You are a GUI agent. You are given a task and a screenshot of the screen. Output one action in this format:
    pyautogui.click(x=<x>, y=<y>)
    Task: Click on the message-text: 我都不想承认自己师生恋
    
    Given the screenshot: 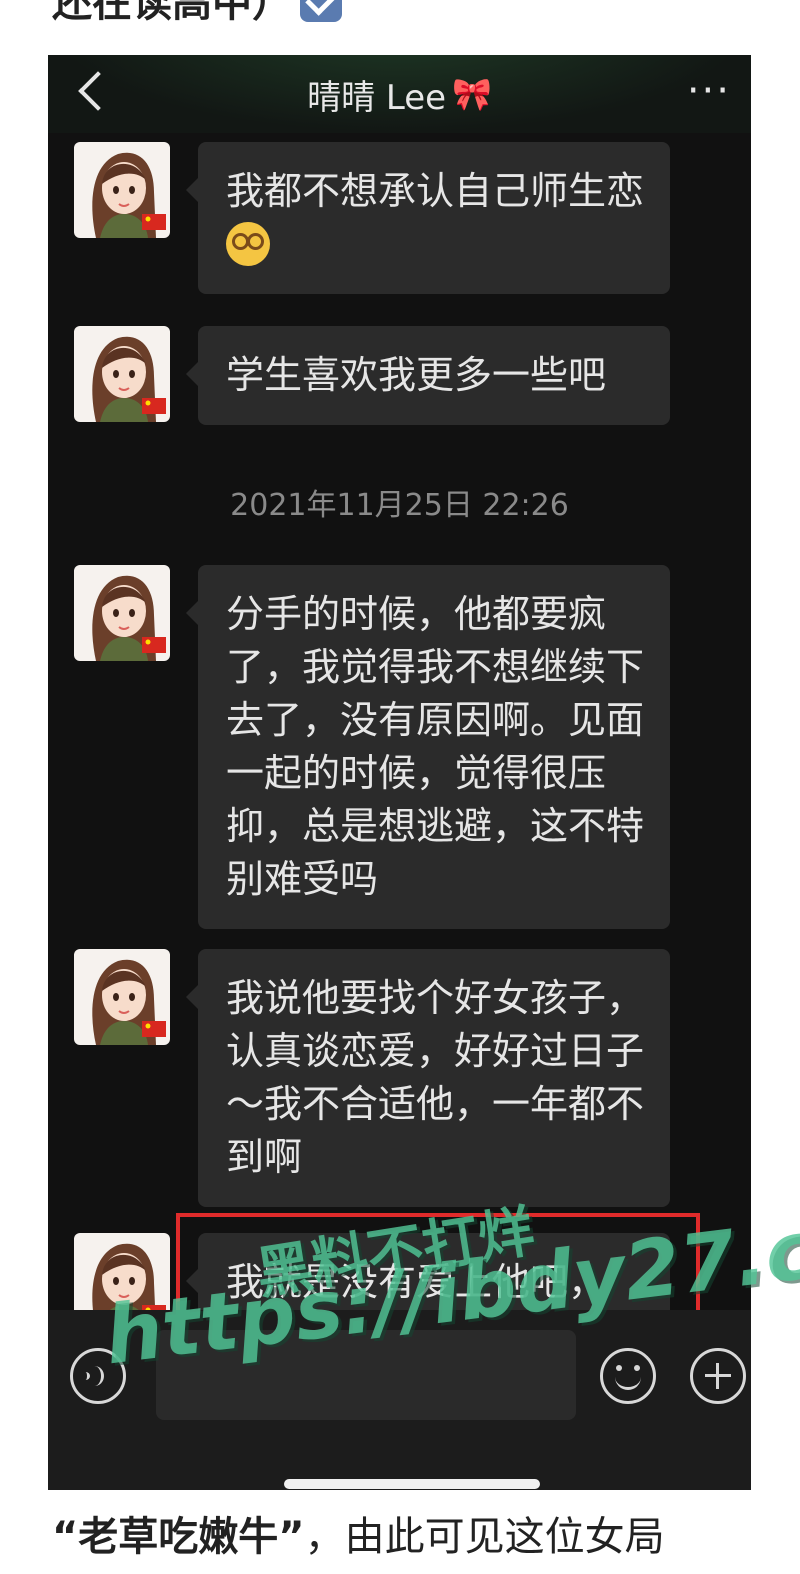 What is the action you would take?
    pyautogui.click(x=435, y=191)
    